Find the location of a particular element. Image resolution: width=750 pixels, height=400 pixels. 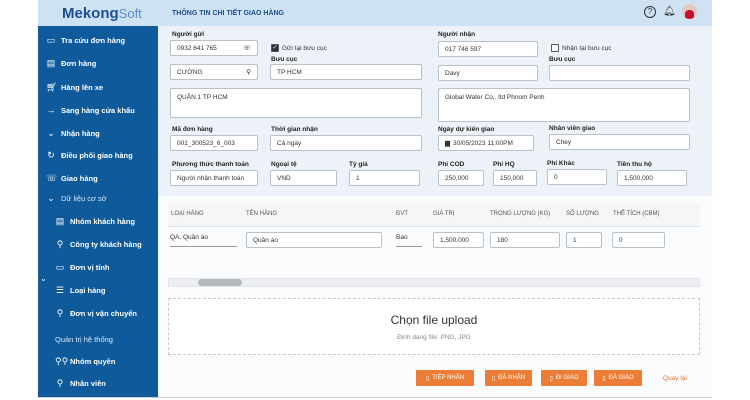

sidebar-item-label: Nhóm khách hàng is located at coordinates (103, 221).